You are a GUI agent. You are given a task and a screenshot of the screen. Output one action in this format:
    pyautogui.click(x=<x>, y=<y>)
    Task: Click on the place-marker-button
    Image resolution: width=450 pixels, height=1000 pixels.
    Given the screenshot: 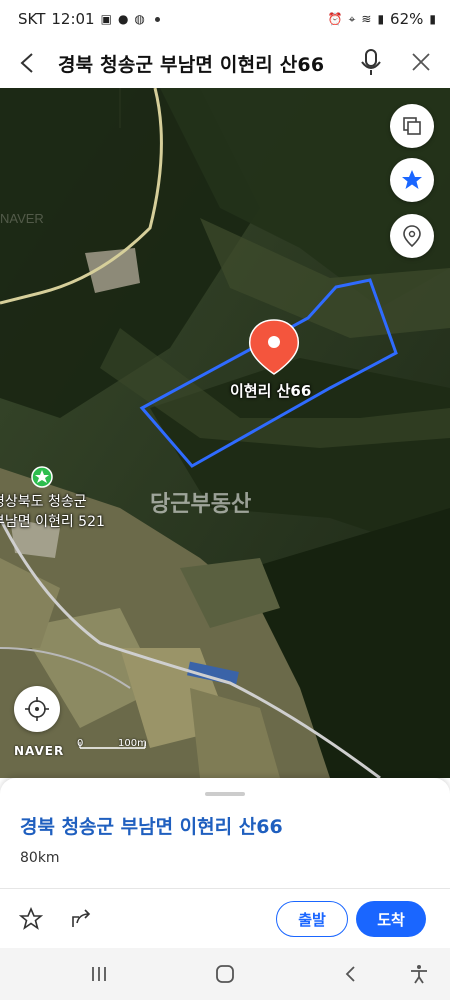 What is the action you would take?
    pyautogui.click(x=412, y=236)
    